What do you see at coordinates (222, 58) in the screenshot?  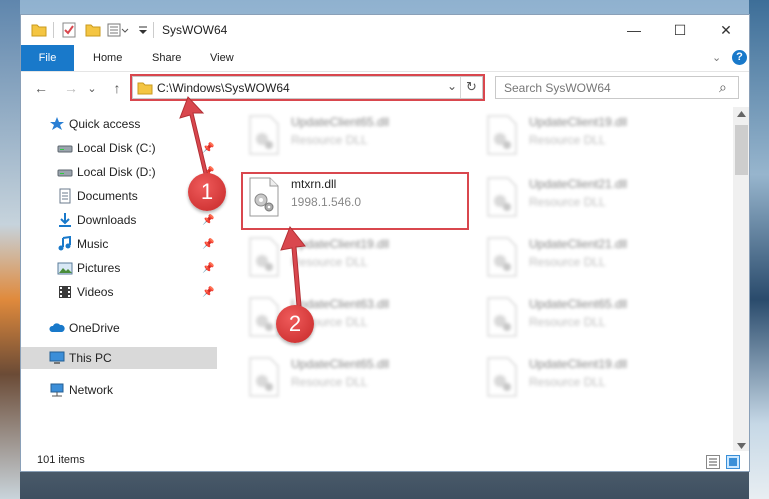 I see `tab-view: View` at bounding box center [222, 58].